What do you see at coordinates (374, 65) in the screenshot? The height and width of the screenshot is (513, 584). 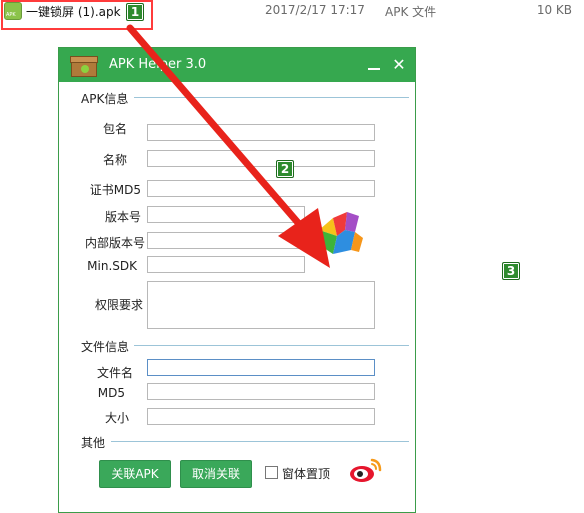 I see `minimize-button` at bounding box center [374, 65].